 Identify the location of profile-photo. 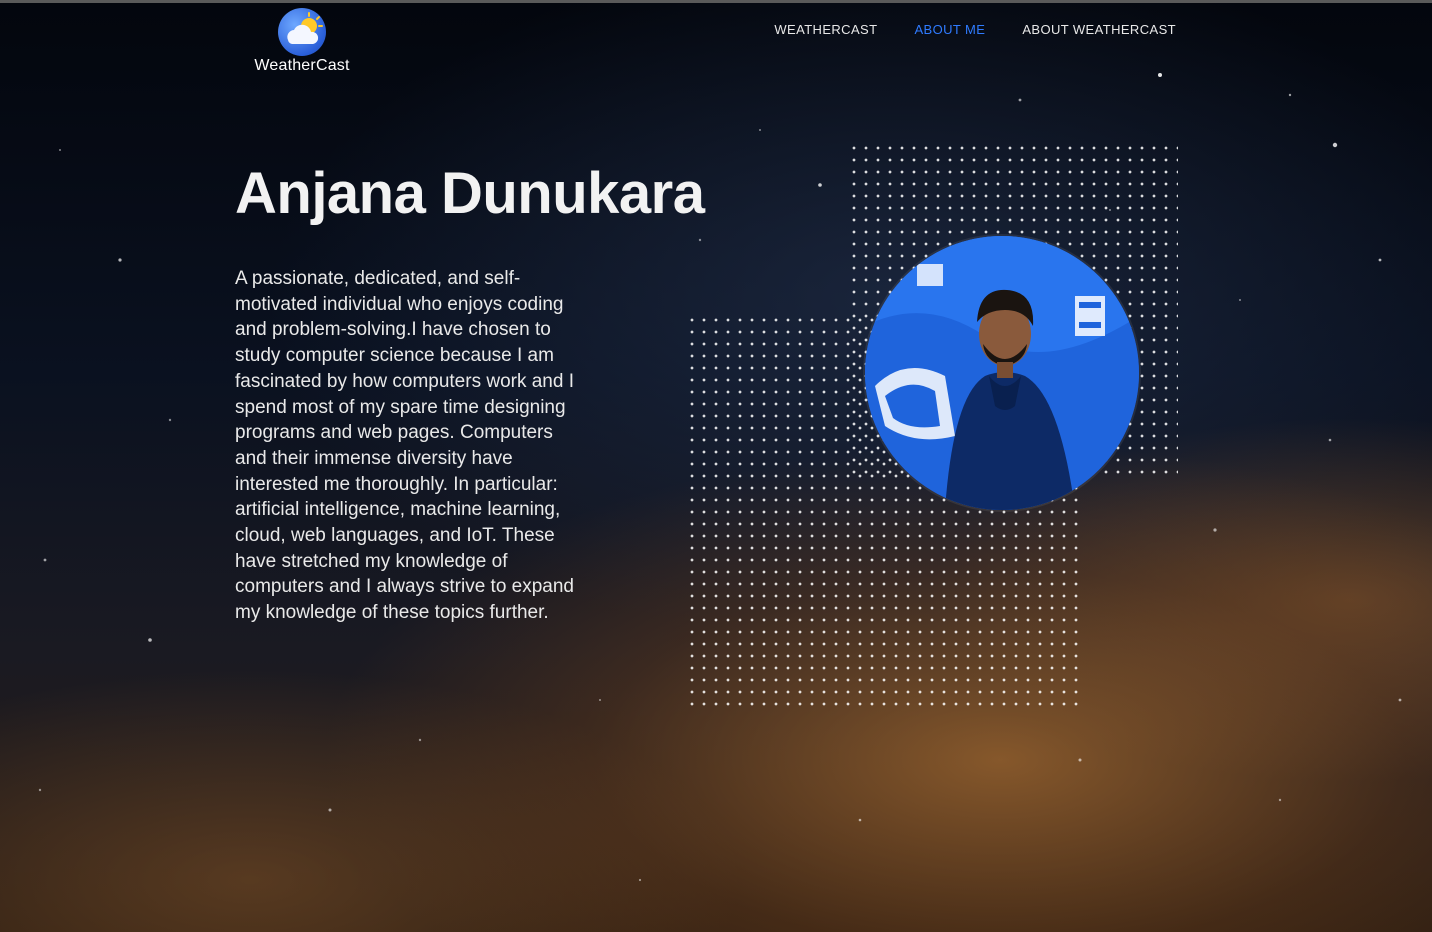
(1002, 373).